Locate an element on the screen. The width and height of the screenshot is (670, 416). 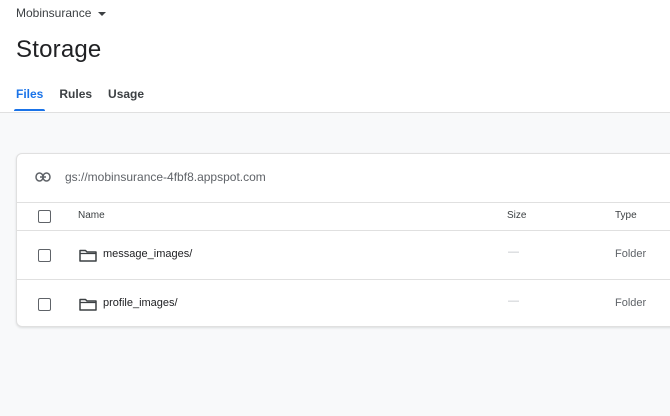
column-header-size: Size is located at coordinates (516, 215).